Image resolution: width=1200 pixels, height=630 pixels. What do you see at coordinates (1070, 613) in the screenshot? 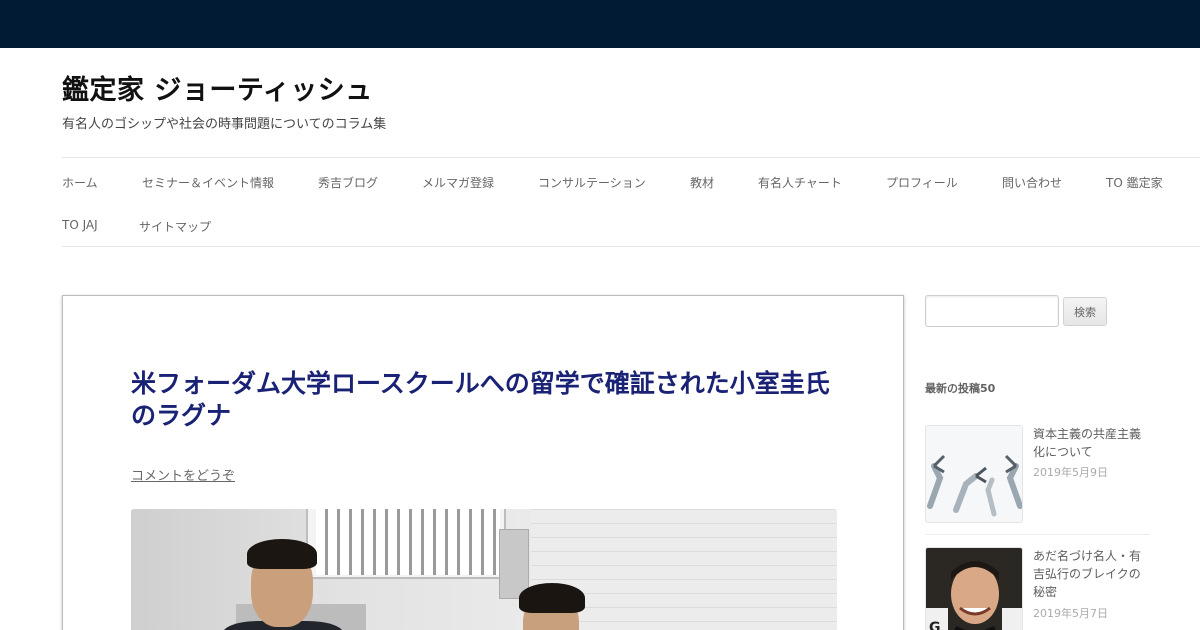
I see `recent-post-date: 2019年5月7日` at bounding box center [1070, 613].